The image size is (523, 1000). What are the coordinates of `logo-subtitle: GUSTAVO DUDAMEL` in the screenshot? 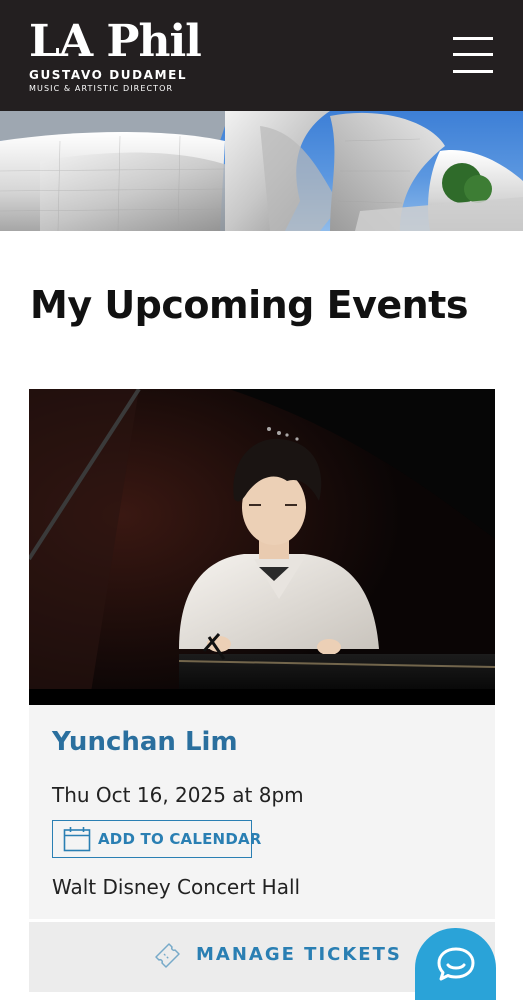 It's located at (108, 75).